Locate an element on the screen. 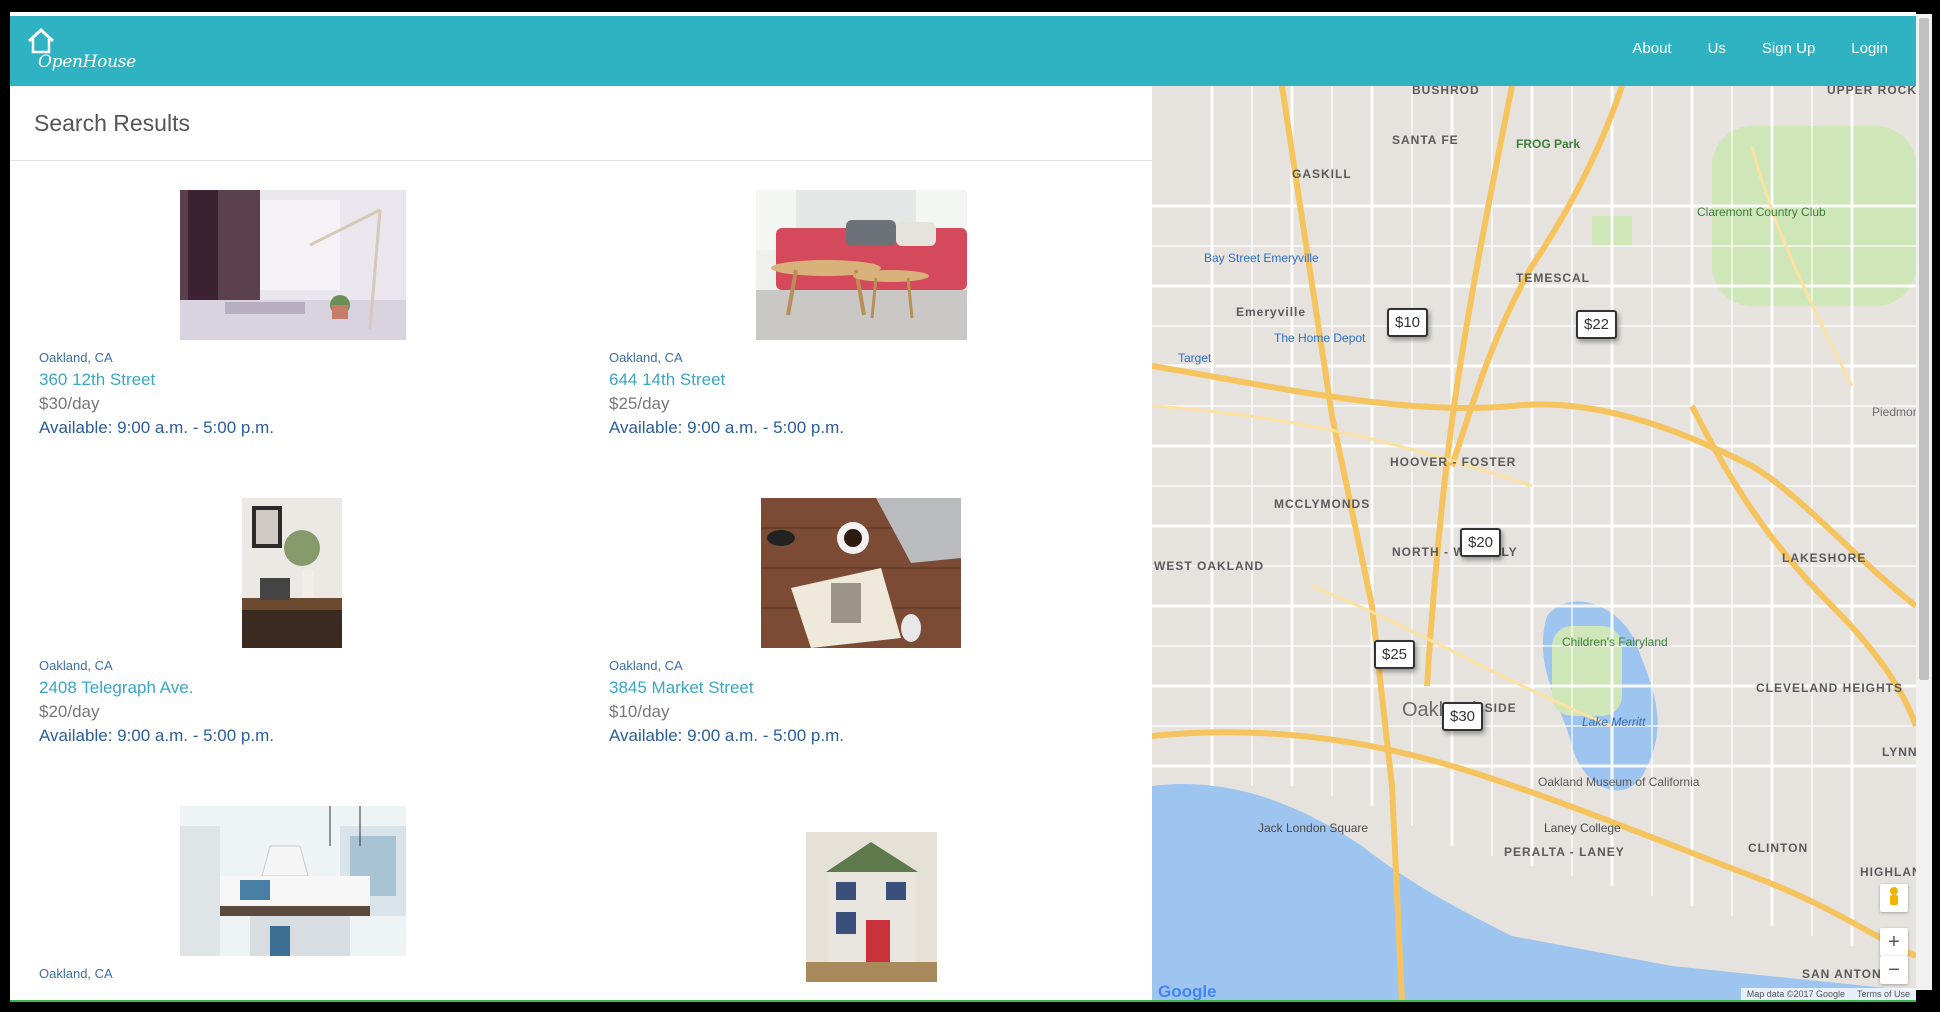 Image resolution: width=1940 pixels, height=1012 pixels. zoom-in-button: + is located at coordinates (1894, 942).